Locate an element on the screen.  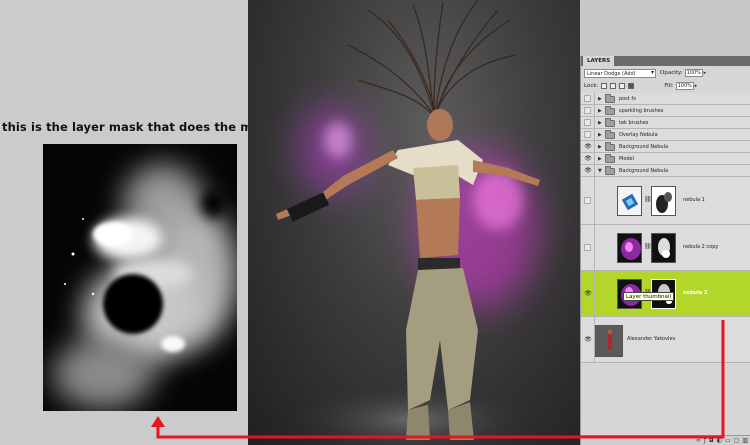
layer-name: Overlay Nebula is located at coordinates (638, 135).